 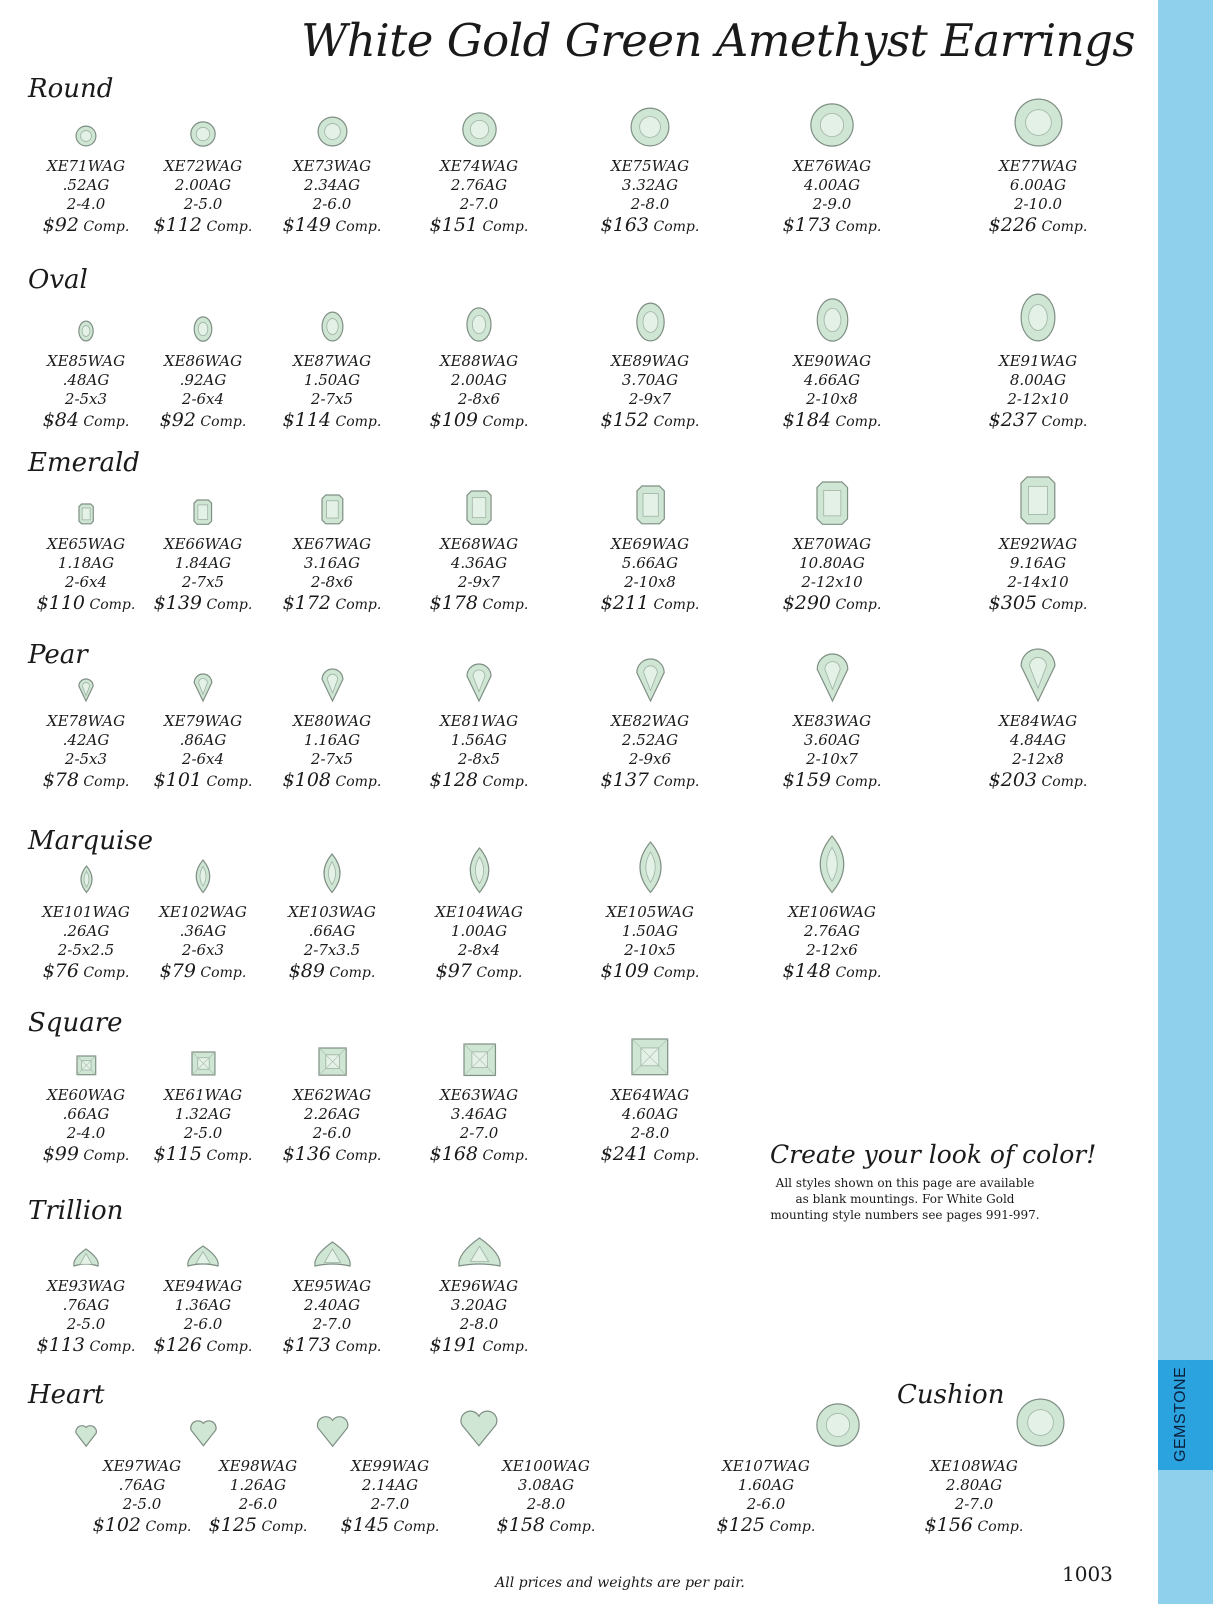 I want to click on marquise-earring-image, so click(x=479, y=870).